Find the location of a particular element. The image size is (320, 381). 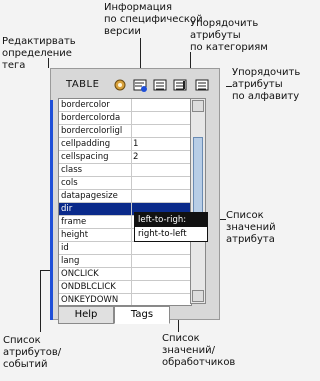

attribute-name: cols is located at coordinates (69, 183).